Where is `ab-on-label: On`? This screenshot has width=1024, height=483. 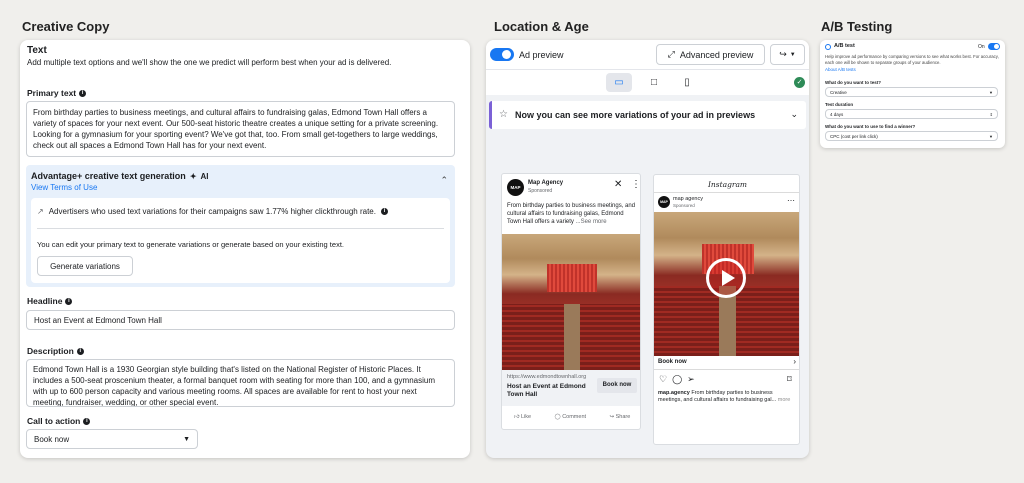
ab-on-label: On is located at coordinates (981, 47).